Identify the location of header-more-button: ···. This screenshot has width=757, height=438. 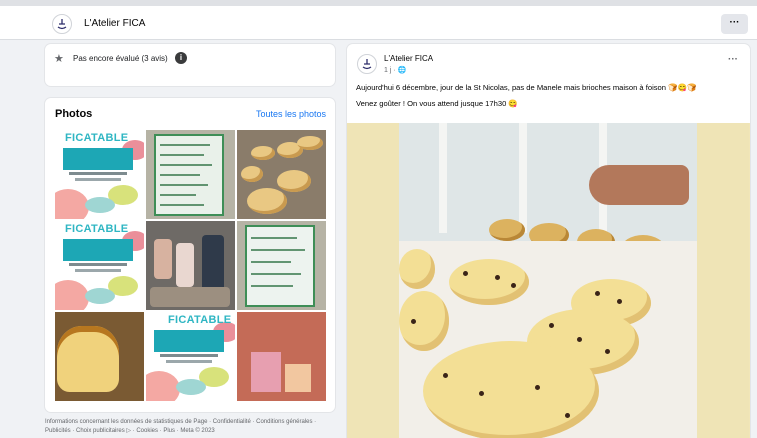
(734, 24).